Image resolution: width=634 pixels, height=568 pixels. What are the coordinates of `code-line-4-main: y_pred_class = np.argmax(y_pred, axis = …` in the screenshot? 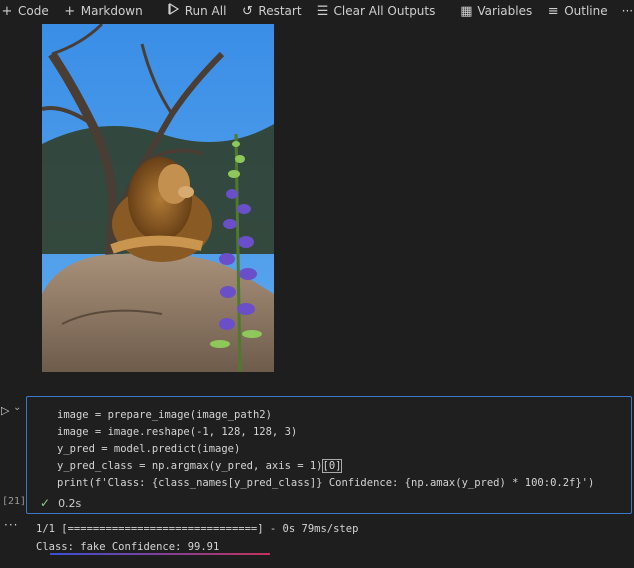 It's located at (190, 466).